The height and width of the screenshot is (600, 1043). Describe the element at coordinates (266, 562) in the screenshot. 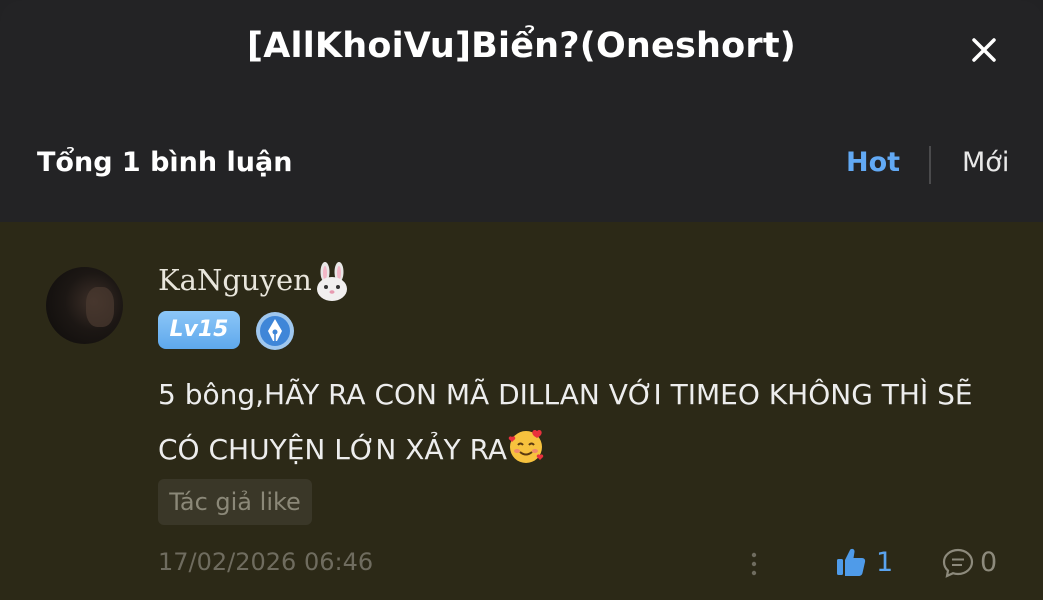

I see `comment-timestamp: 17/02/2026 06:46` at that location.